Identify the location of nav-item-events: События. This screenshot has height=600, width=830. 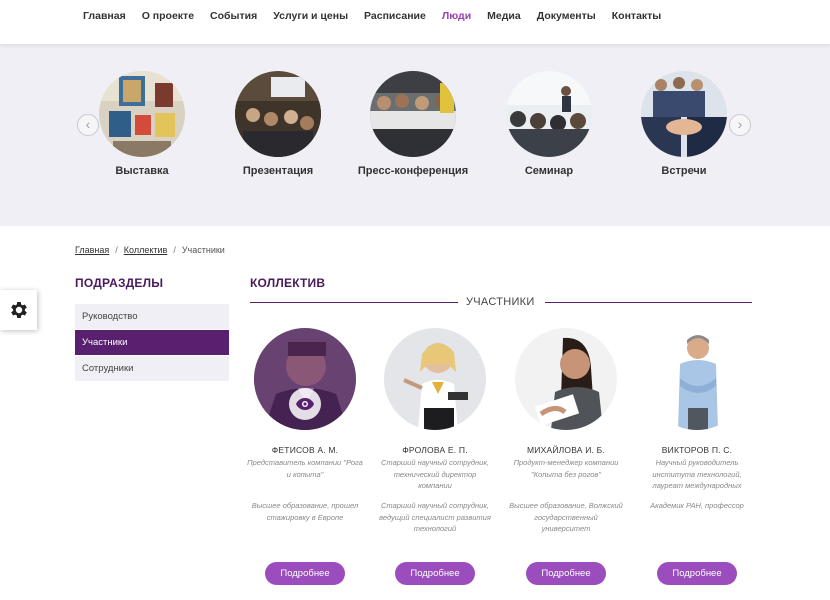
(233, 16).